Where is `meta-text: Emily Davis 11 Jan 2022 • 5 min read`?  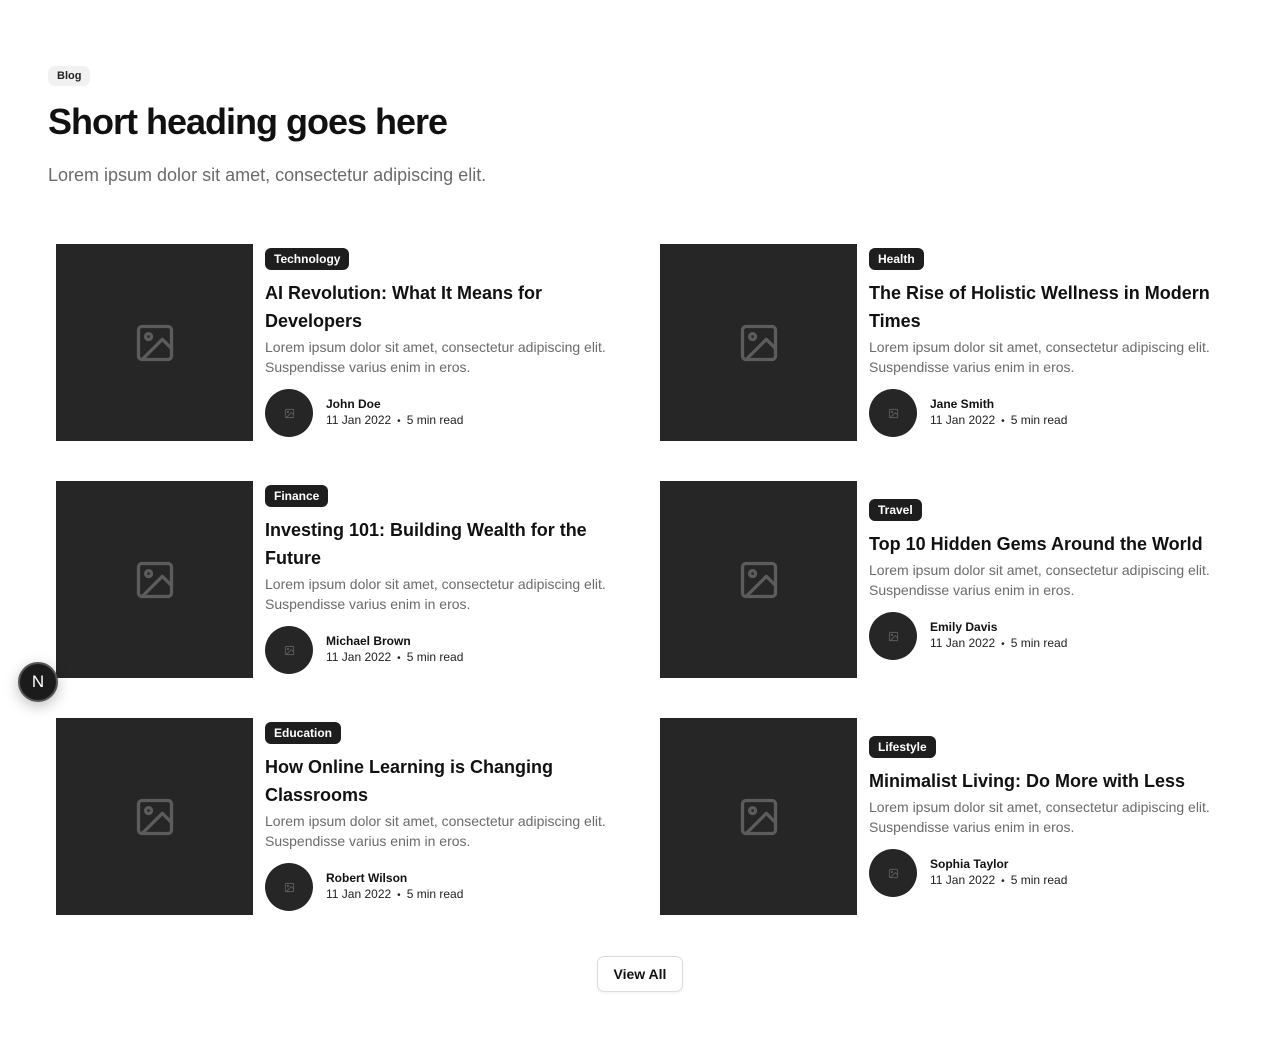
meta-text: Emily Davis 11 Jan 2022 • 5 min read is located at coordinates (998, 636).